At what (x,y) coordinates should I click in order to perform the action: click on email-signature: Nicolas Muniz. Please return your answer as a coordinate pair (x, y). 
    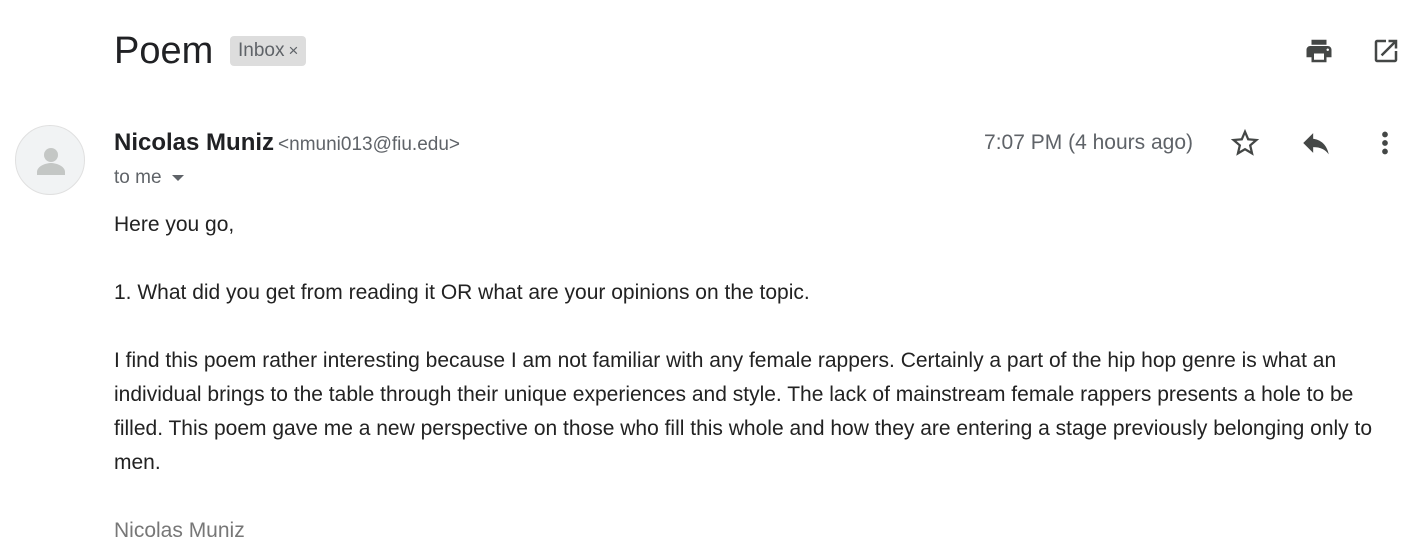
    Looking at the image, I should click on (179, 530).